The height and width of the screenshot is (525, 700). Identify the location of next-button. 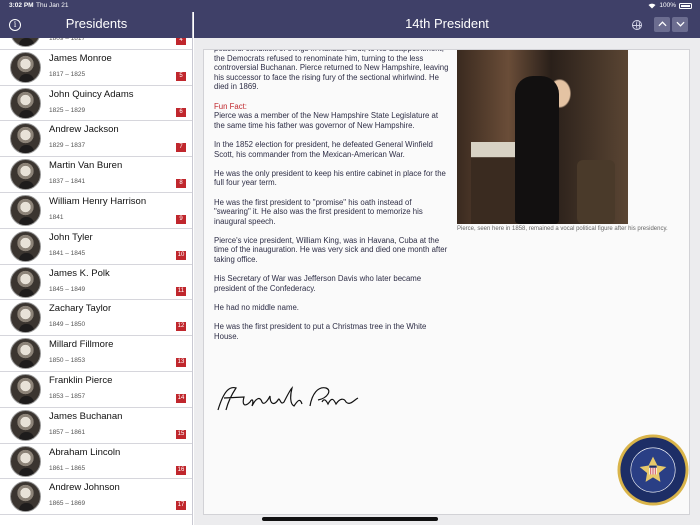
(680, 24).